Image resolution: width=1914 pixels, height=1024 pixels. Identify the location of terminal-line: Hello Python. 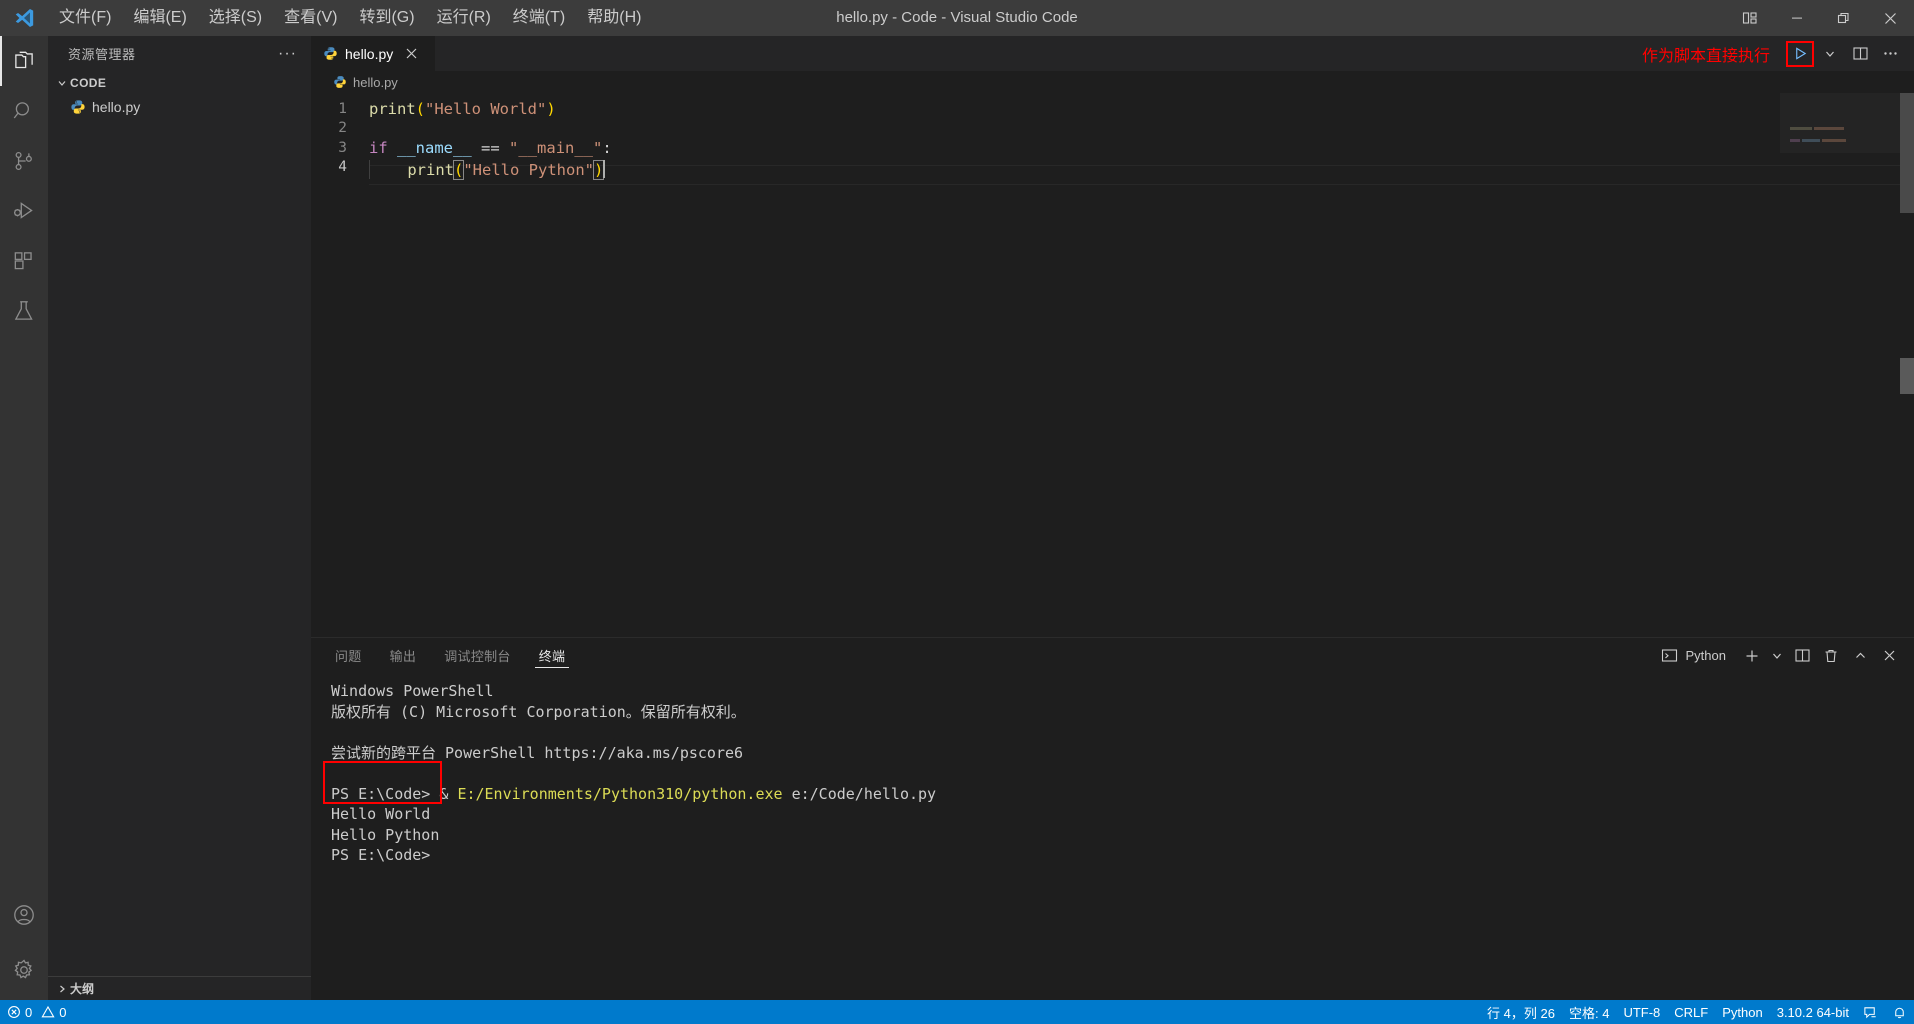
(385, 834).